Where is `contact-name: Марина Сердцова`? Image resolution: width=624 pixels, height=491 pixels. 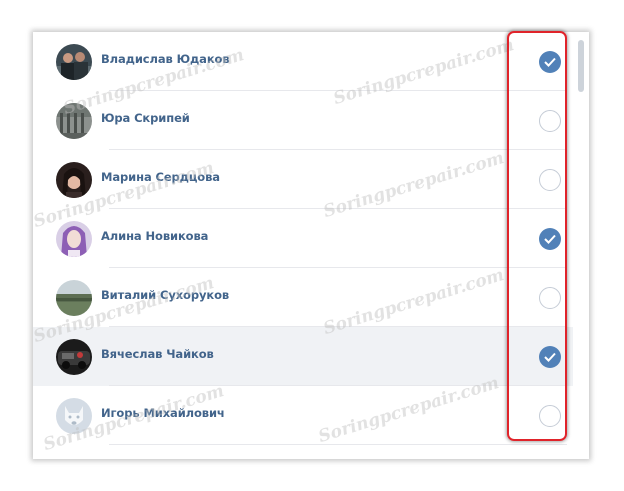
contact-name: Марина Сердцова is located at coordinates (160, 177).